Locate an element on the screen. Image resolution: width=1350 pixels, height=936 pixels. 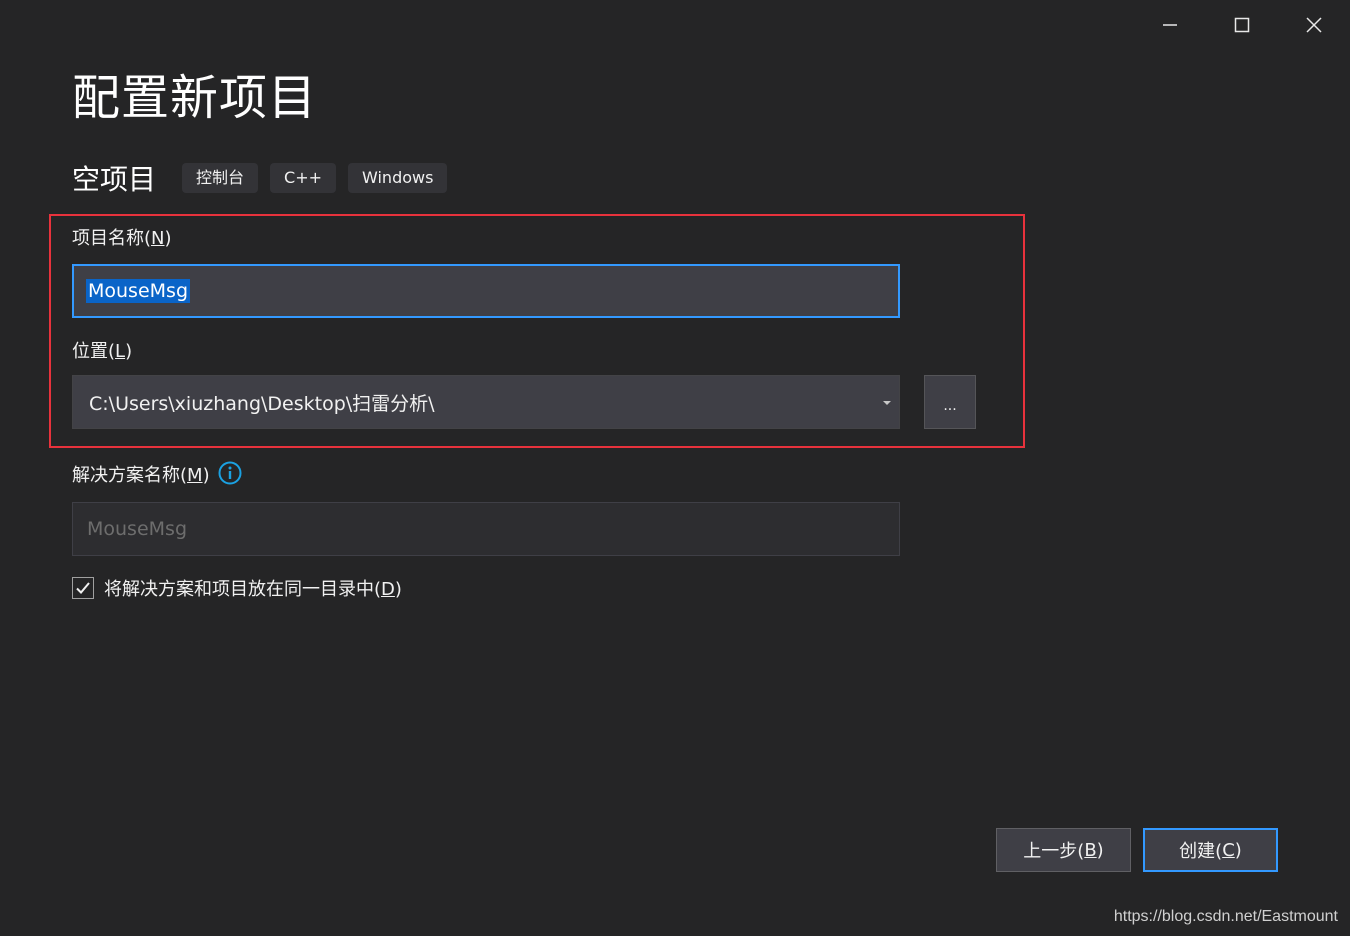
solution-name-input: MouseMsg is located at coordinates (486, 529).